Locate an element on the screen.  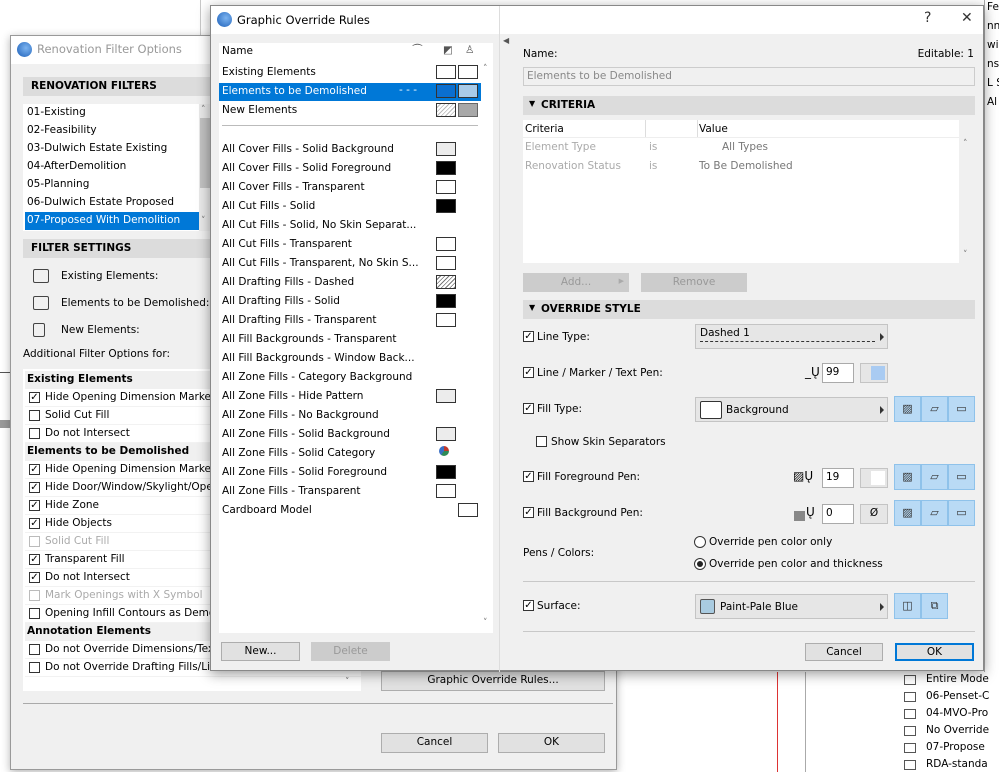
help-button: ? is located at coordinates (927, 18).